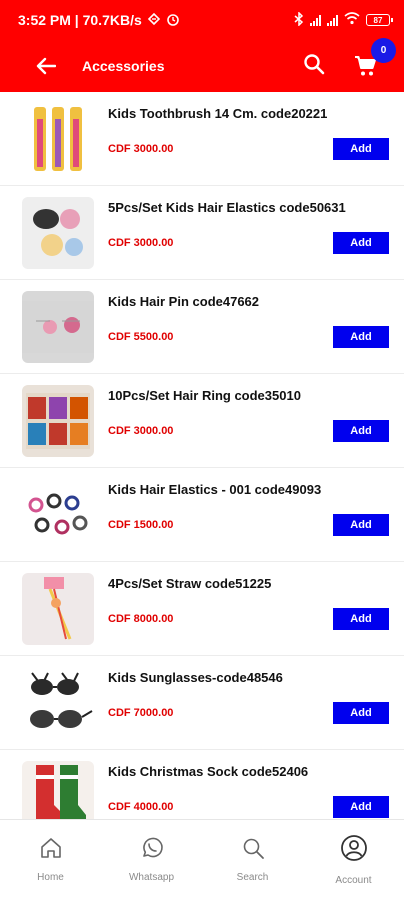 This screenshot has width=404, height=900. I want to click on product-price: CDF 7000.00, so click(141, 713).